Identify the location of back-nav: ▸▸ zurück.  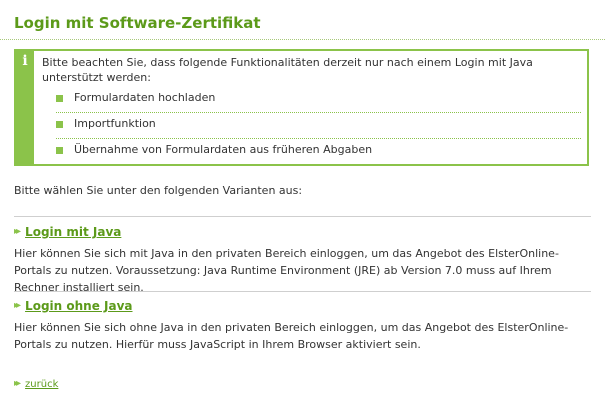
(36, 384).